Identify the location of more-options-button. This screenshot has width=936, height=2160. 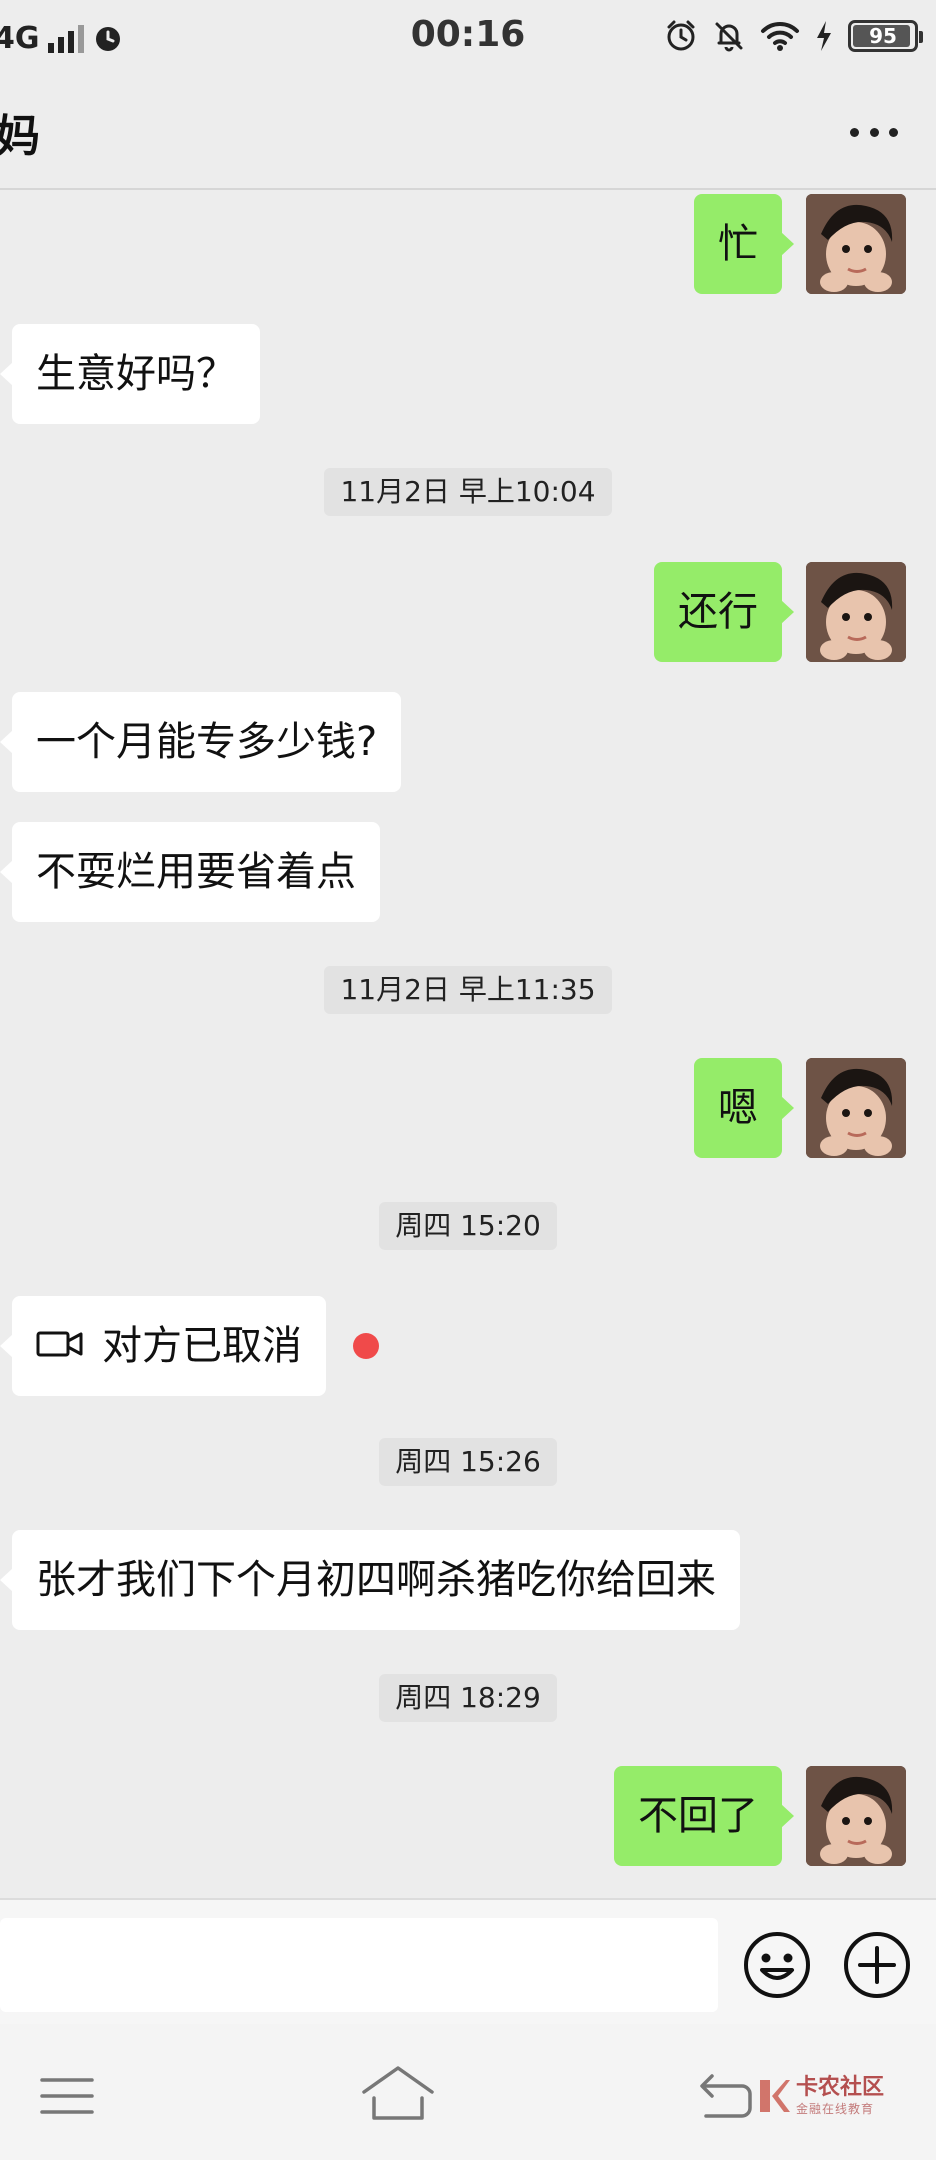
(874, 132).